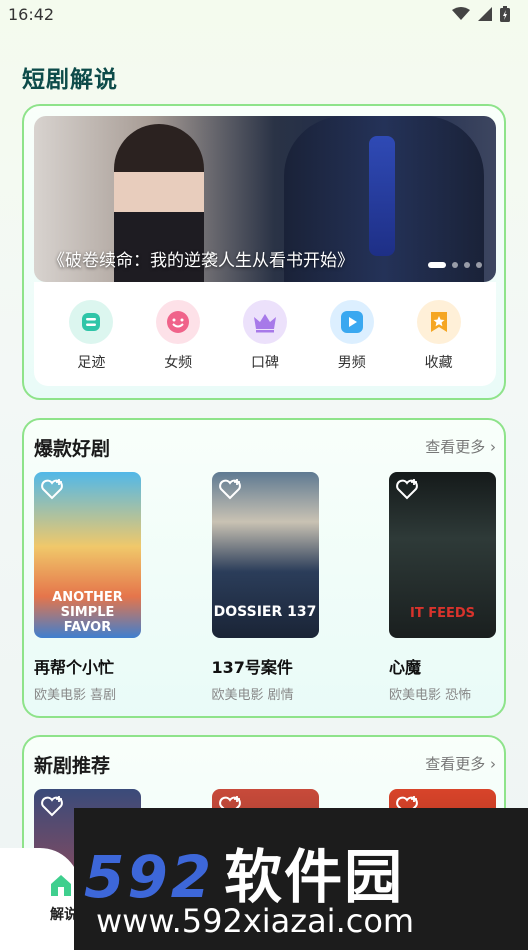  I want to click on quick-nav: 足迹 女频 口碑 男频 收藏, so click(265, 334).